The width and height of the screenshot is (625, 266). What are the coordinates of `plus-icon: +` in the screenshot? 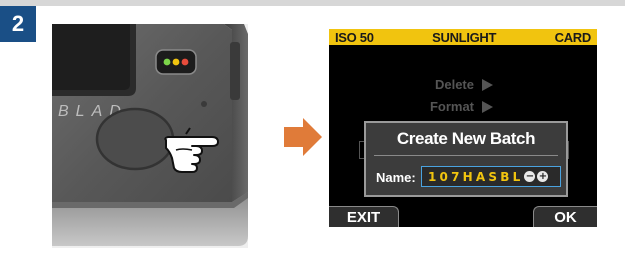 It's located at (543, 176).